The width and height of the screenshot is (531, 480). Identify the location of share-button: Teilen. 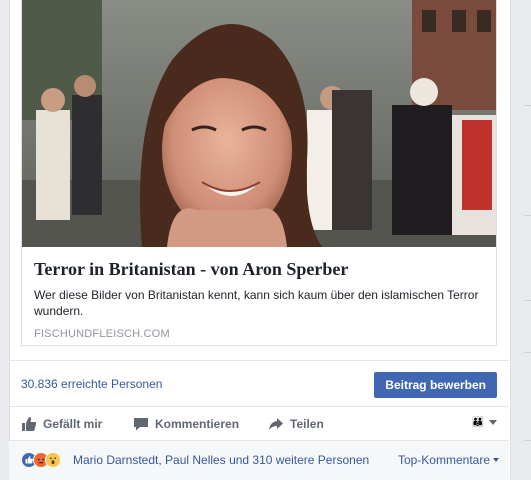
(296, 424).